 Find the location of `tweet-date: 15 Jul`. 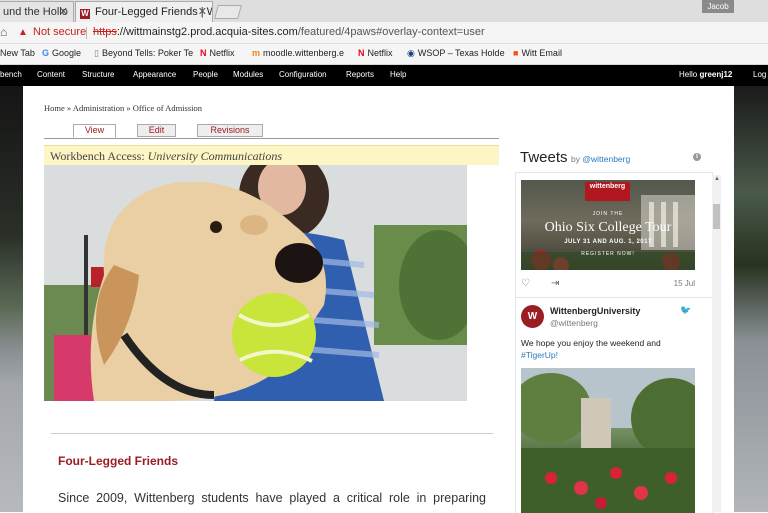

tweet-date: 15 Jul is located at coordinates (684, 283).